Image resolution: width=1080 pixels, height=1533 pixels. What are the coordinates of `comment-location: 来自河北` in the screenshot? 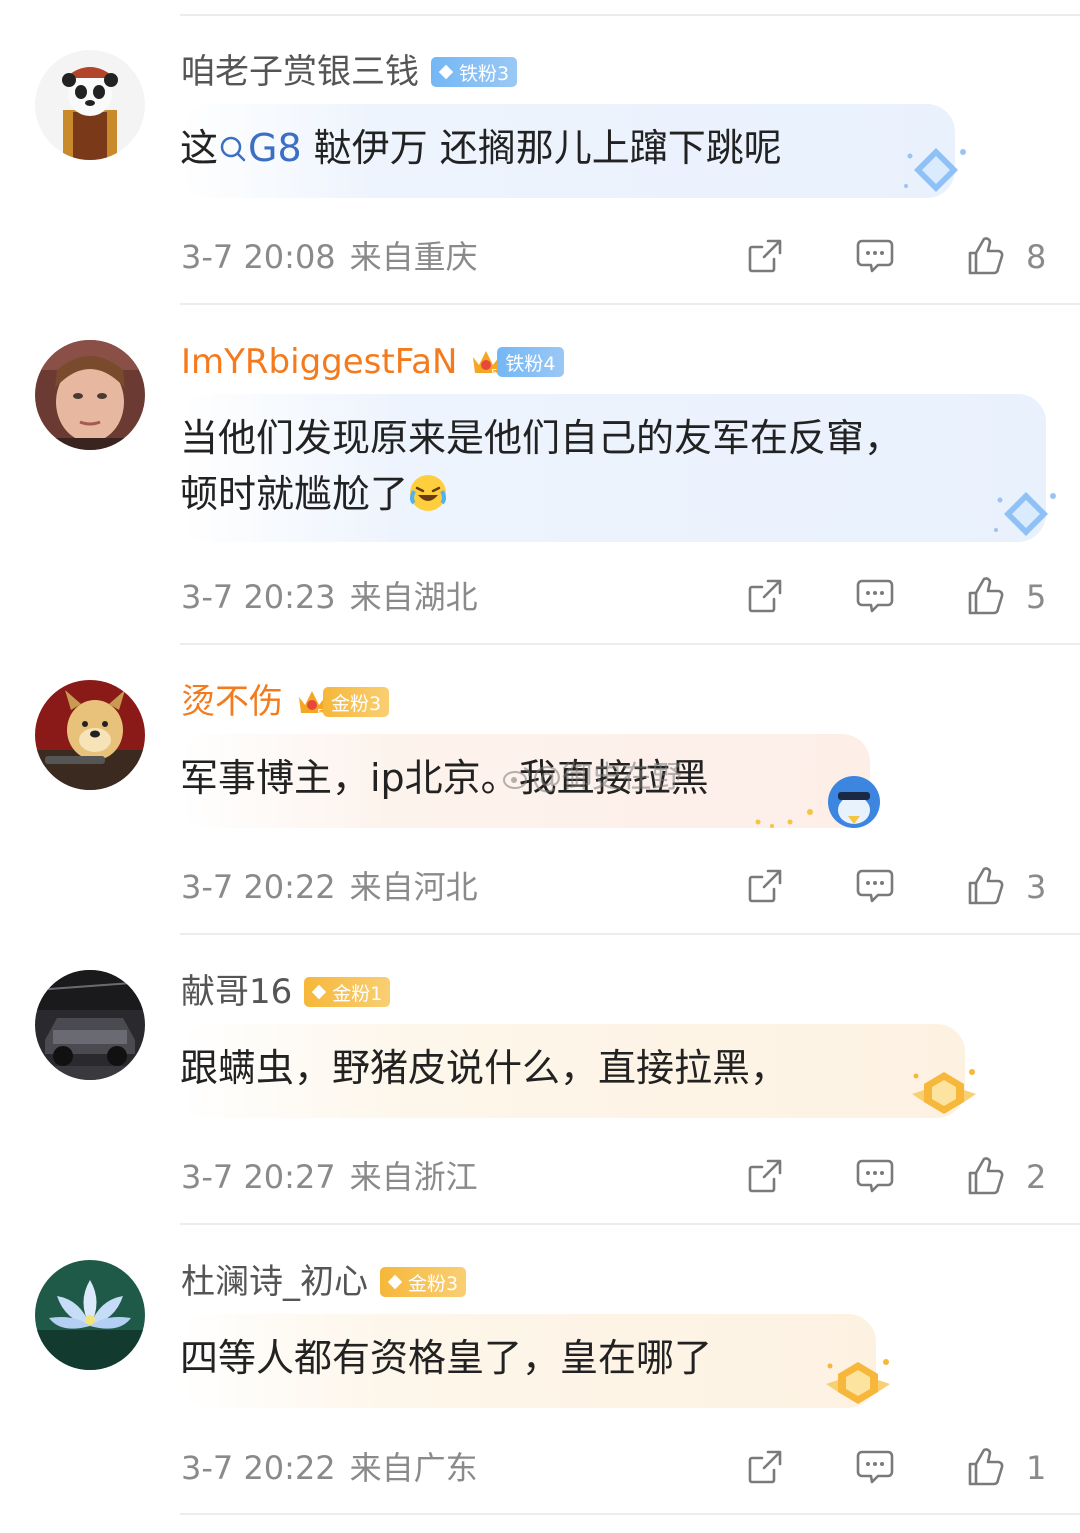 It's located at (413, 887).